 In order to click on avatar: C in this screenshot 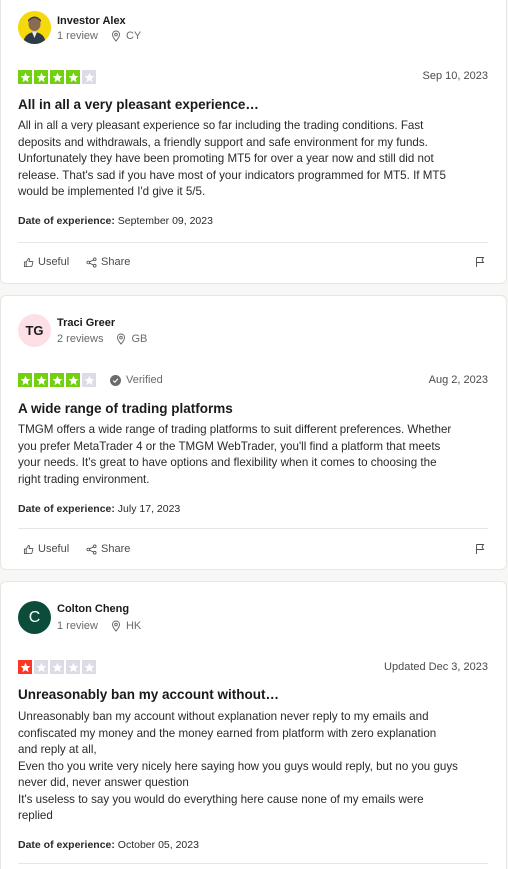, I will do `click(34, 617)`.